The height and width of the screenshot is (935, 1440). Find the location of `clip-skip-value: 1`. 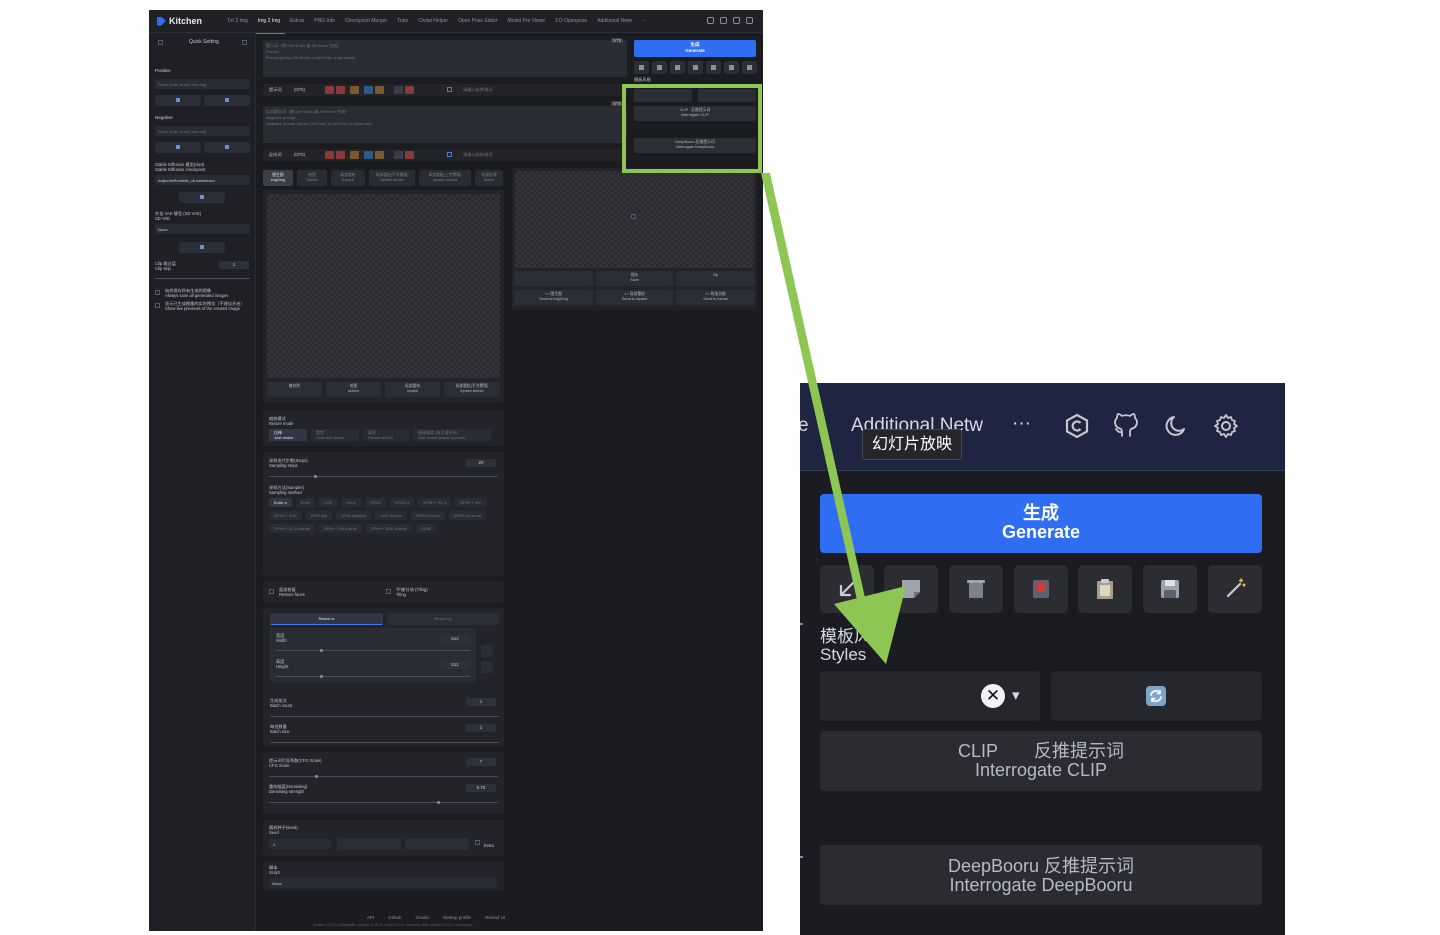

clip-skip-value: 1 is located at coordinates (234, 265).